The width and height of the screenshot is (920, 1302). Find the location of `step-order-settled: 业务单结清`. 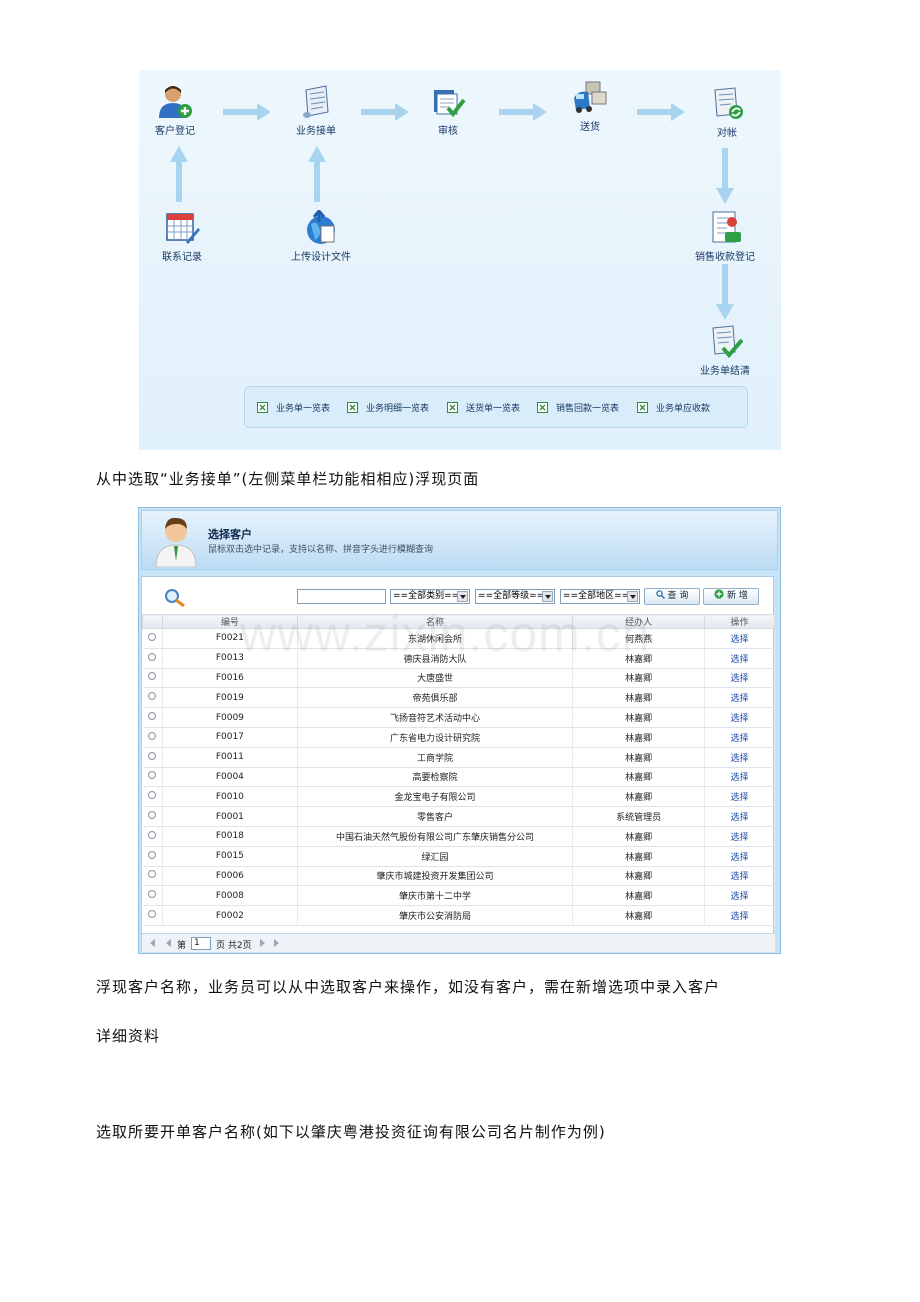

step-order-settled: 业务单结清 is located at coordinates (725, 350).